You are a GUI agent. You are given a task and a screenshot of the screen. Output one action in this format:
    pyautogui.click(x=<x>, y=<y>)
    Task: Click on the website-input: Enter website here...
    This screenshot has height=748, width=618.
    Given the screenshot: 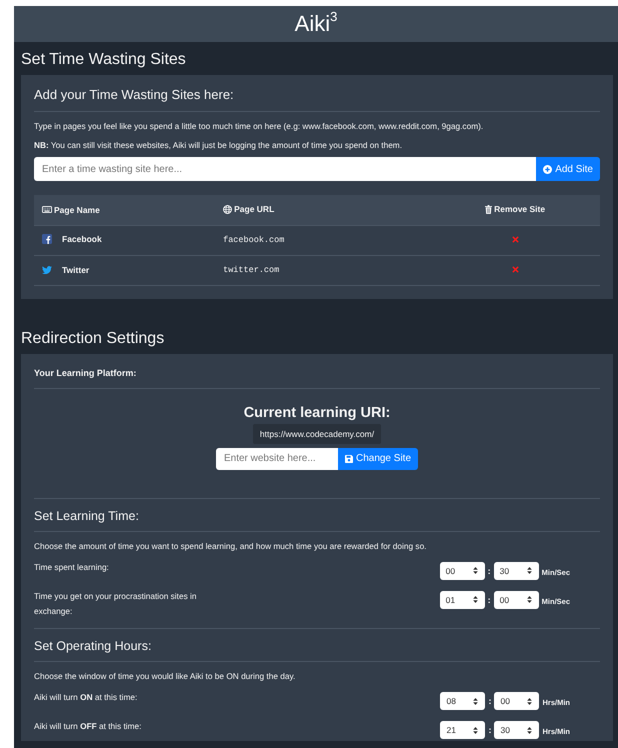 What is the action you would take?
    pyautogui.click(x=277, y=459)
    